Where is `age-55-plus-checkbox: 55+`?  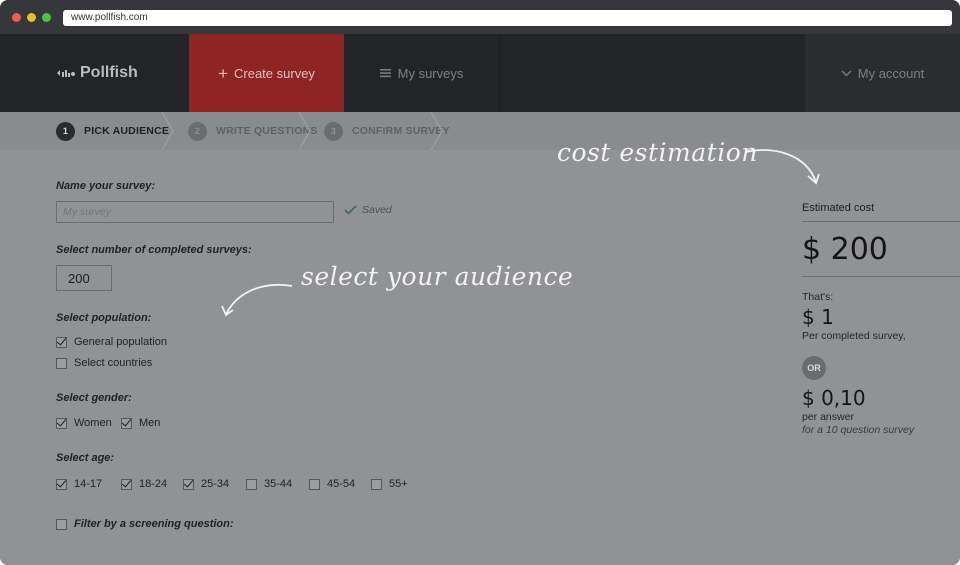
age-55-plus-checkbox: 55+ is located at coordinates (389, 484).